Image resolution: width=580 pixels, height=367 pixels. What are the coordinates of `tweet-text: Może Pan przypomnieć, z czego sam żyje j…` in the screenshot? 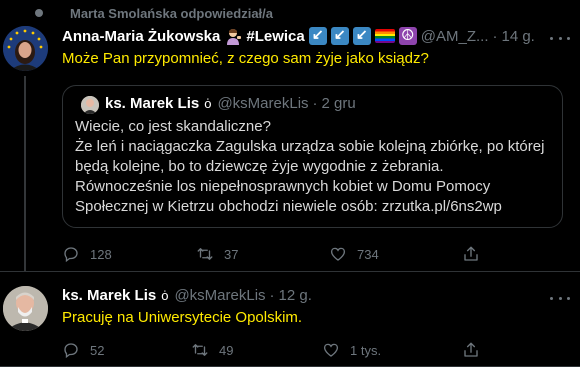 It's located at (245, 58).